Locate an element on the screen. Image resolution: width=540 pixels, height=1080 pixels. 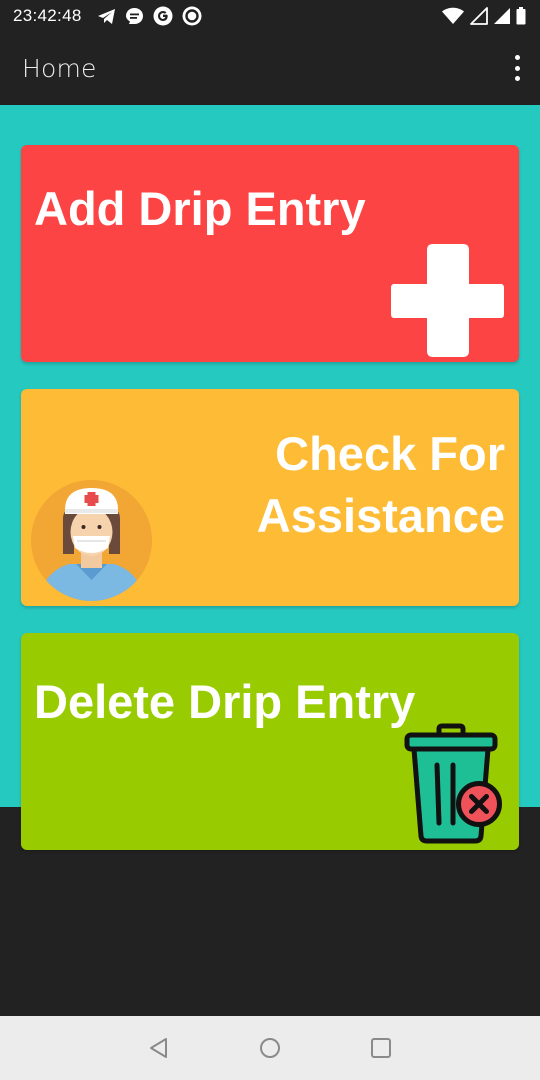
add-drip-entry-label: Add Drip Entry is located at coordinates (200, 208).